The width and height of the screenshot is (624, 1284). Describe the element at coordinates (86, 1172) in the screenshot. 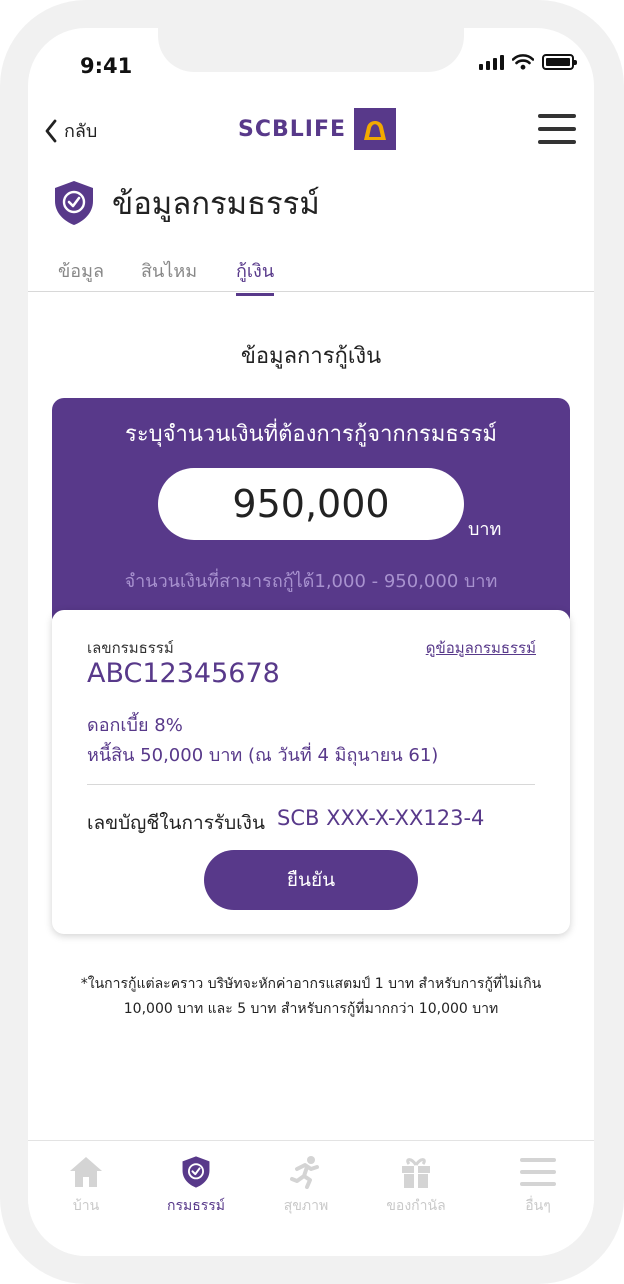

I see `home-icon` at that location.